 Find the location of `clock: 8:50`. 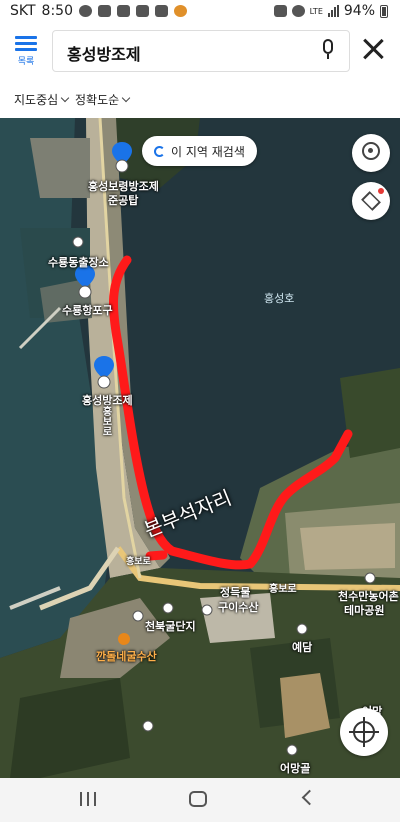

clock: 8:50 is located at coordinates (57, 11).